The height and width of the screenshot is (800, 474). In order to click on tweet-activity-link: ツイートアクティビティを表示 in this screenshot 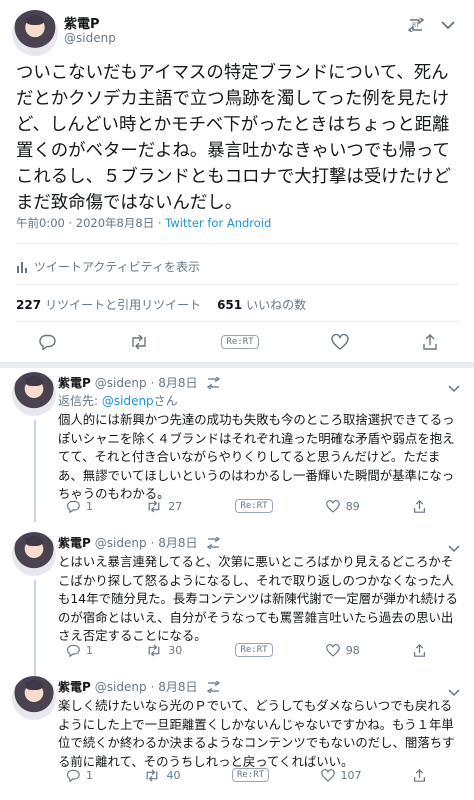, I will do `click(108, 266)`.